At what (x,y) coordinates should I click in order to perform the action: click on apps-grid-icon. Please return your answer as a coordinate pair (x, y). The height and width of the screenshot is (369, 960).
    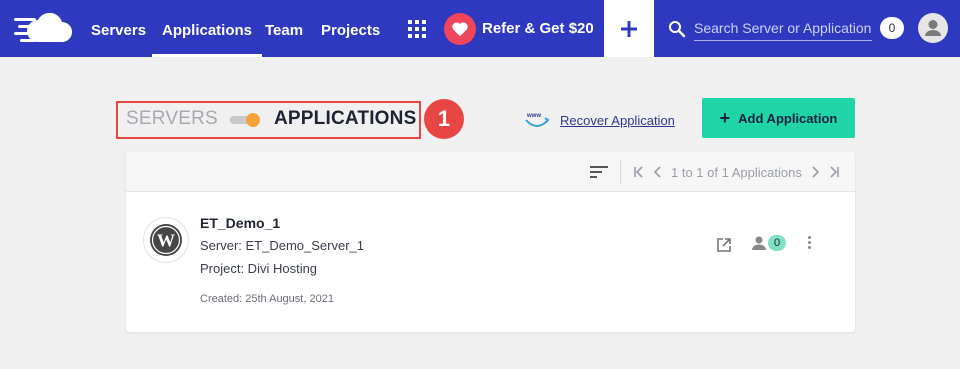
    Looking at the image, I should click on (417, 29).